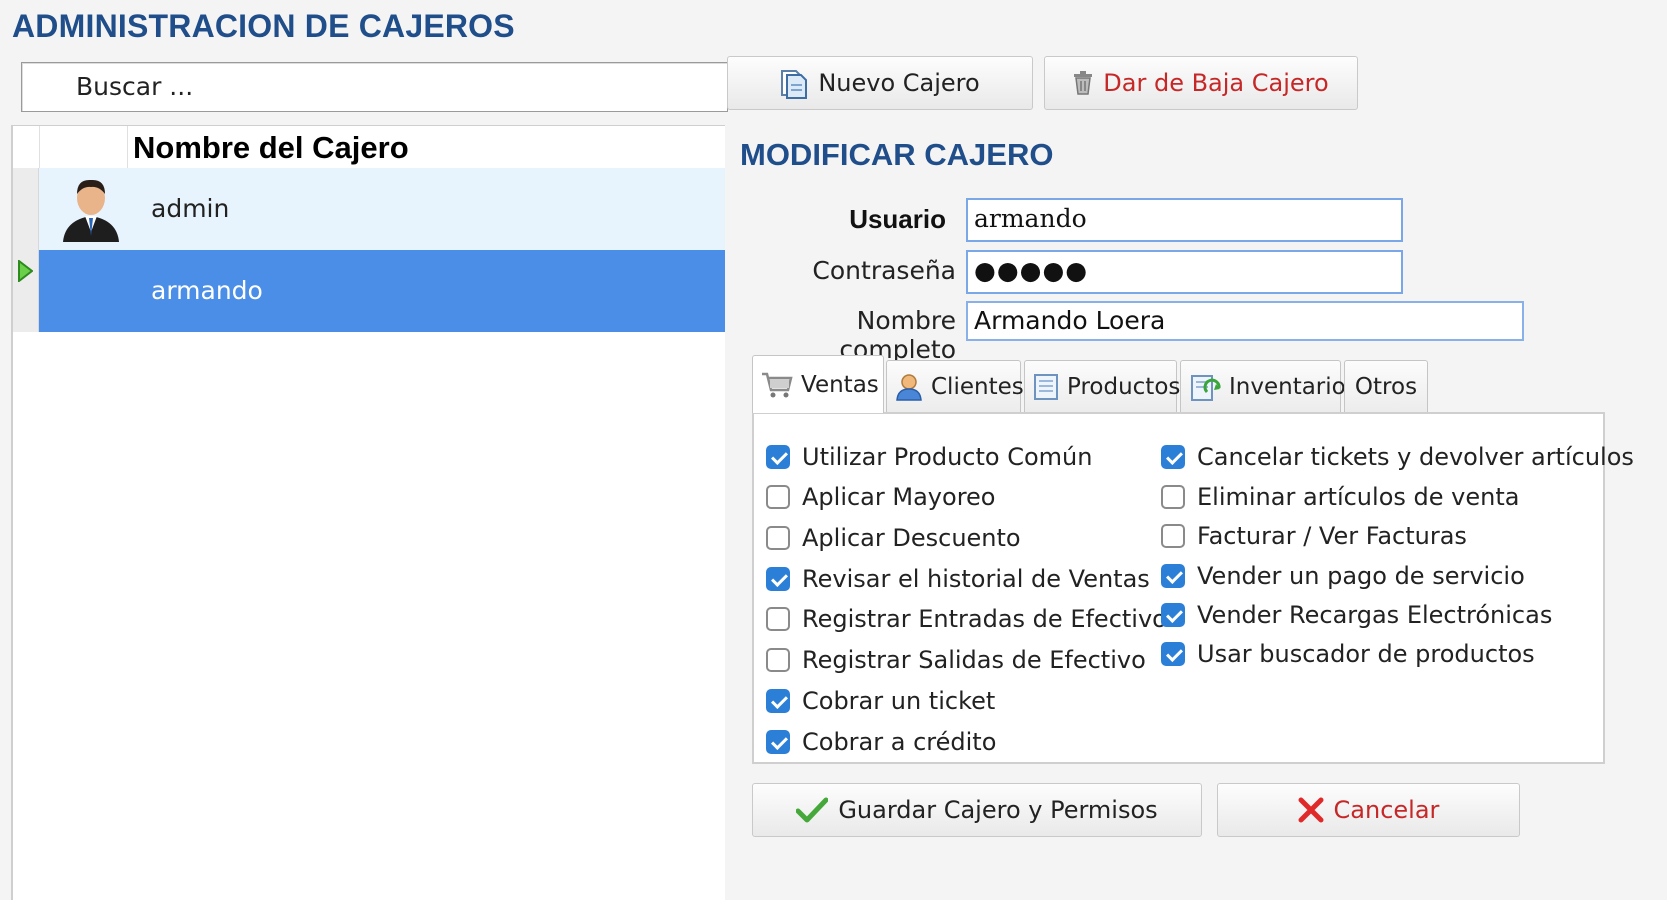  I want to click on column-header-name: Nombre del Cajero, so click(271, 148).